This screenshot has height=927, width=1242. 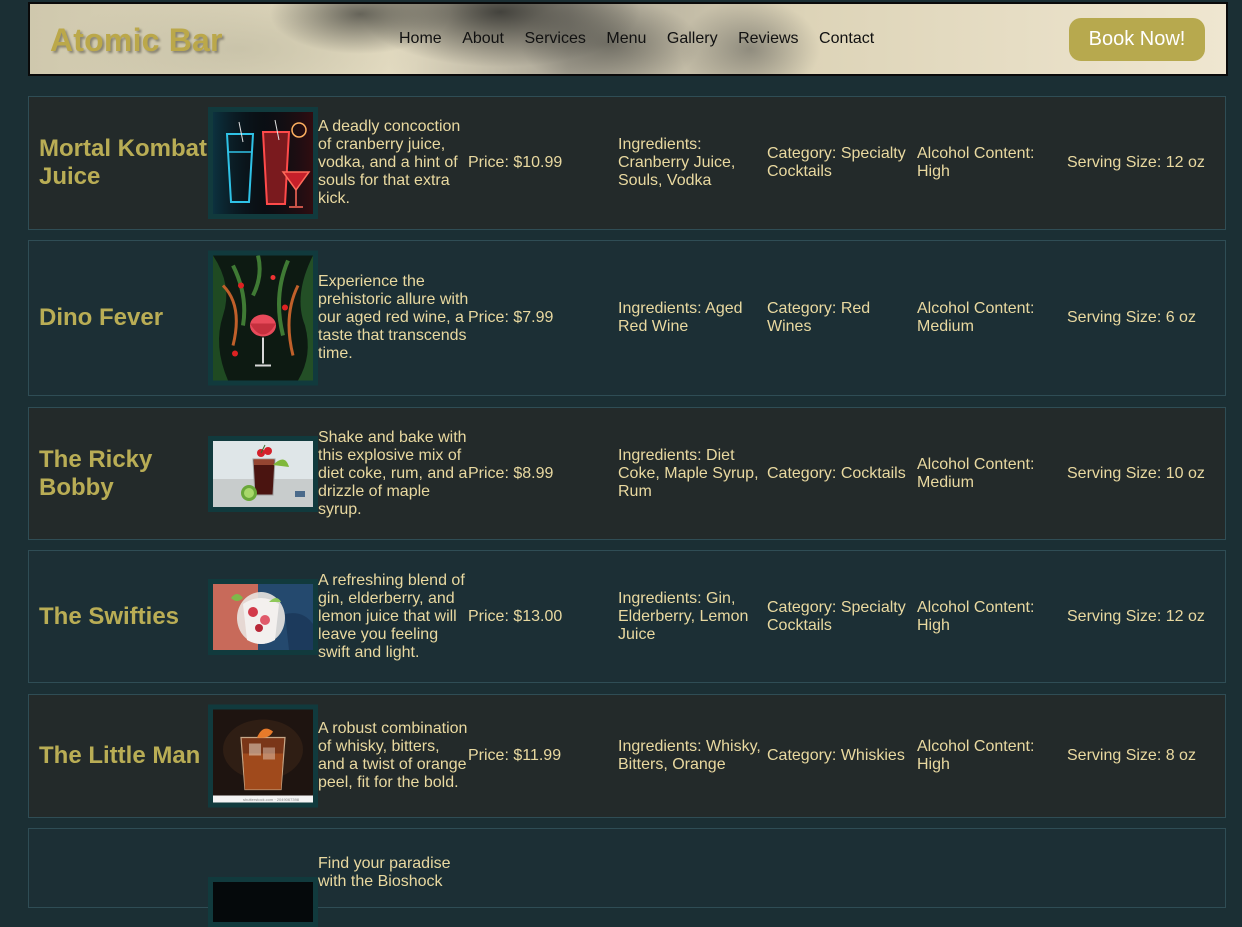 I want to click on drink-ingredients: Ingredients: Whisky, Bitters, Orange, so click(x=689, y=755).